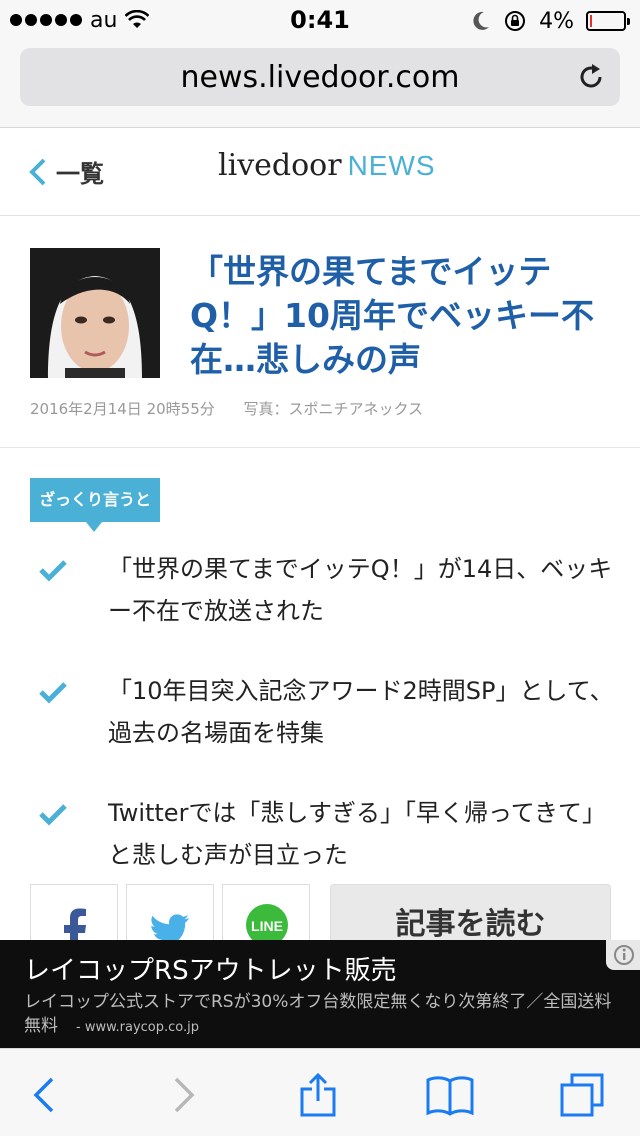  I want to click on ad-domain: - www.raycop.co.jp, so click(138, 1027).